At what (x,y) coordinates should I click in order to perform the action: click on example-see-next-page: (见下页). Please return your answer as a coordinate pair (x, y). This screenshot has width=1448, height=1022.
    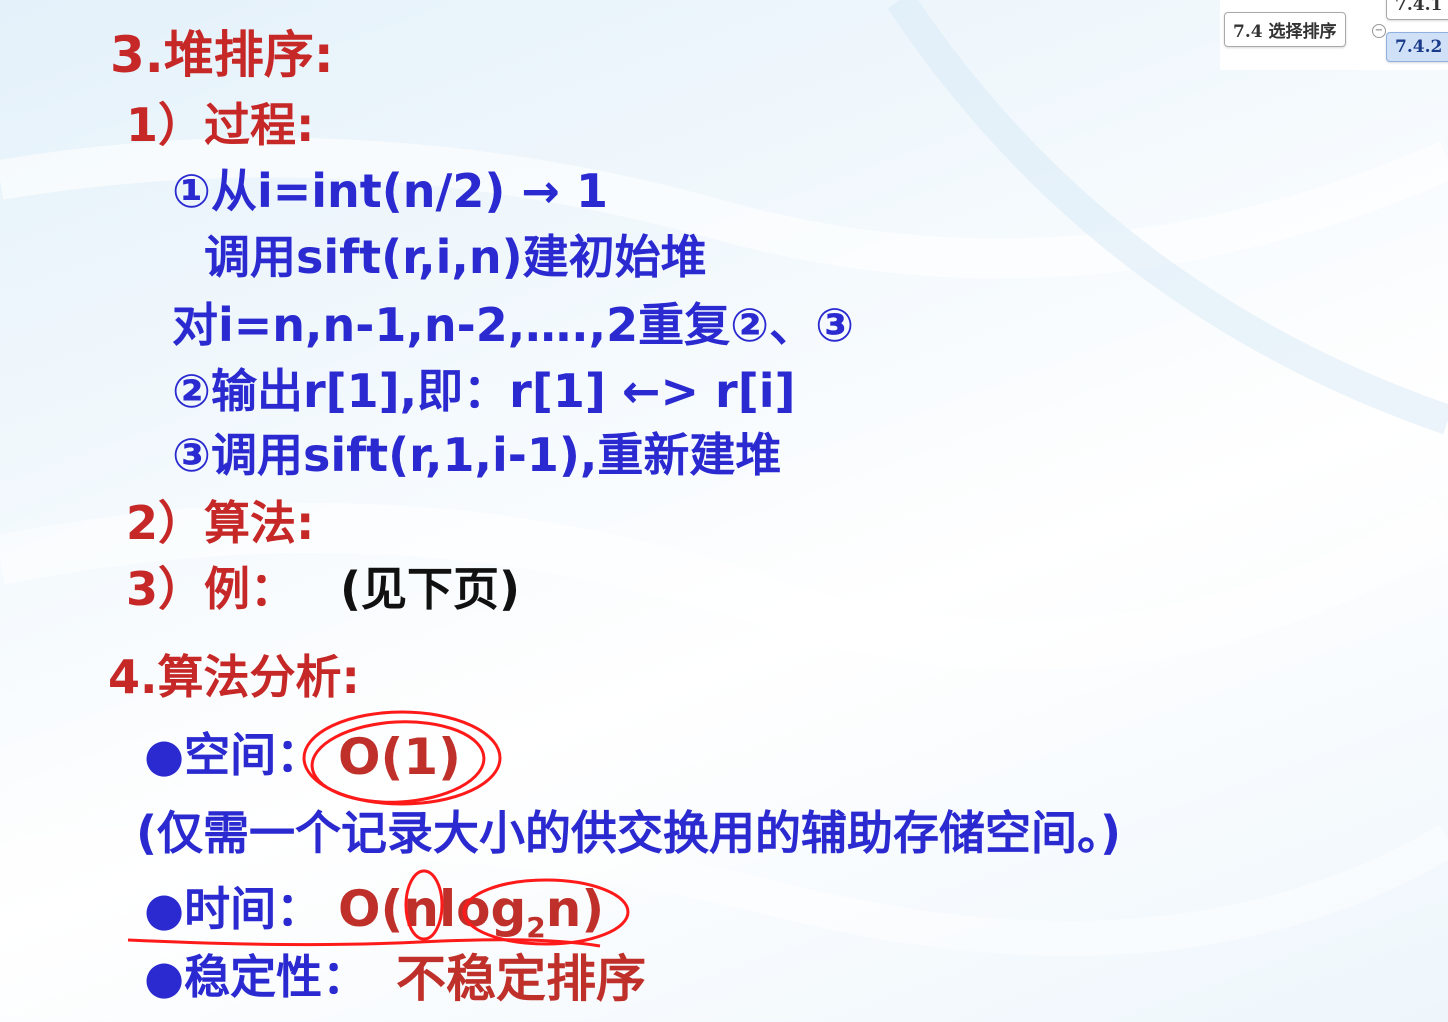
    Looking at the image, I should click on (430, 589).